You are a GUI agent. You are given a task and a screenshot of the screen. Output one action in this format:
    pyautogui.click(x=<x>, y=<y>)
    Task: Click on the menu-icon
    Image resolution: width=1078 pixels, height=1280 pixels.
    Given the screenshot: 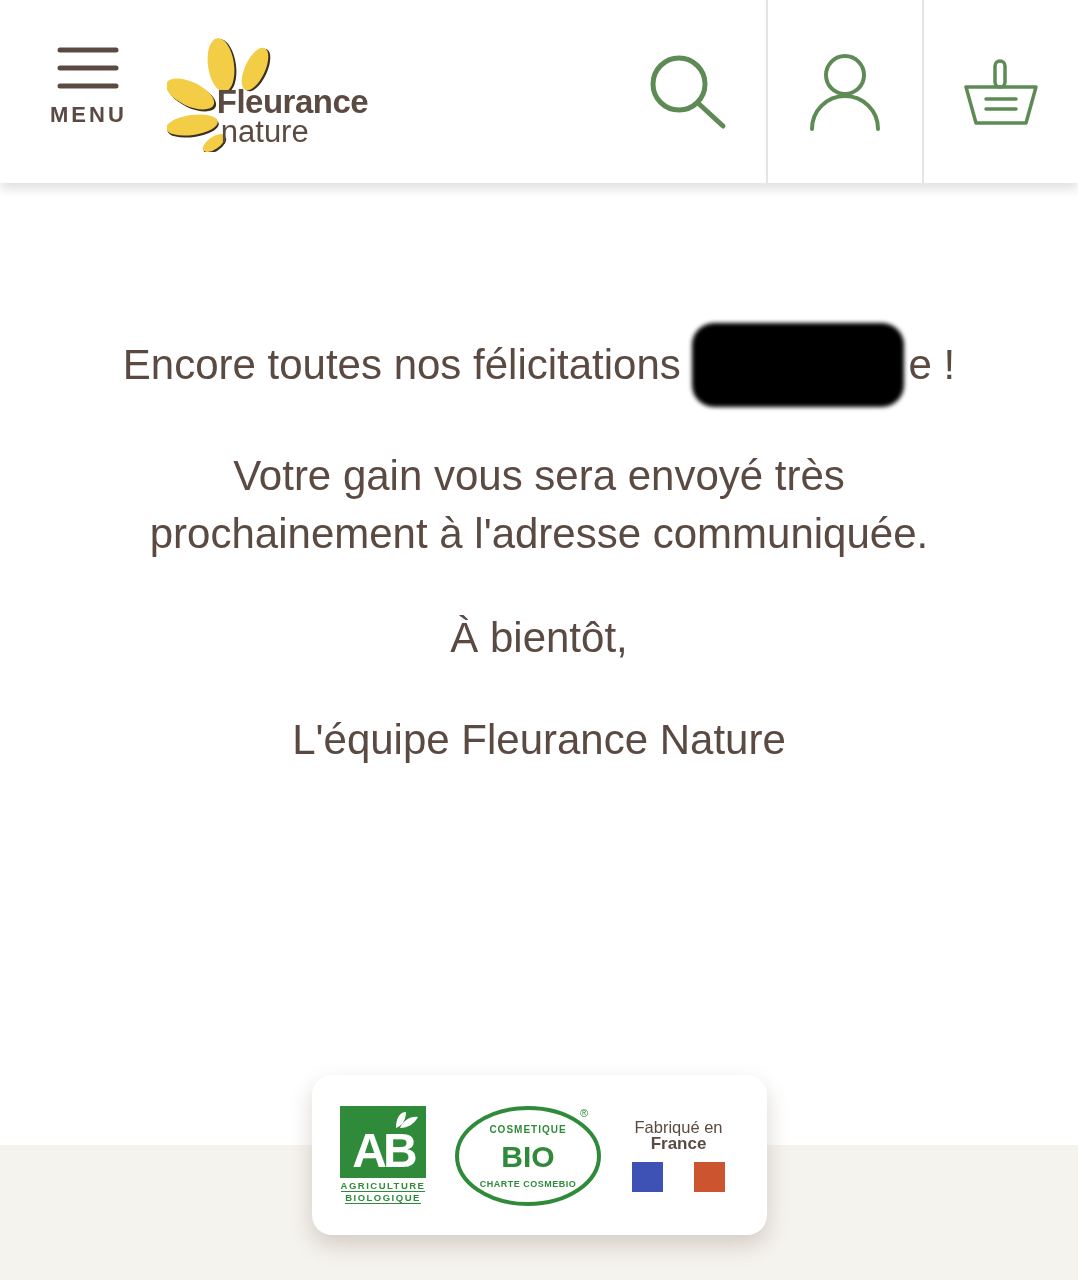 What is the action you would take?
    pyautogui.click(x=88, y=68)
    